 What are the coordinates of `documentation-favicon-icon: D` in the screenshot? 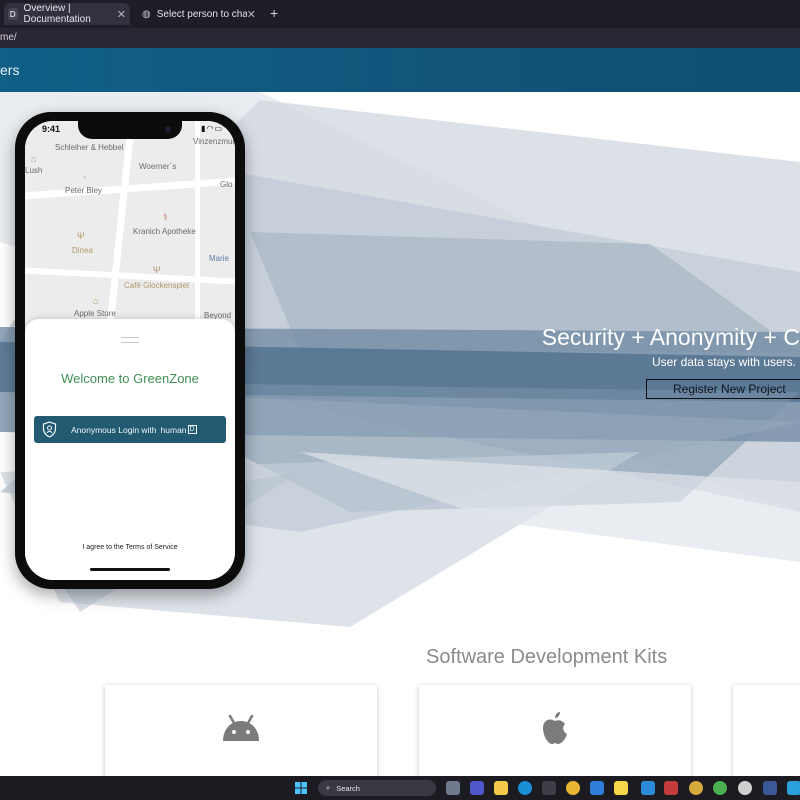 It's located at (13, 14).